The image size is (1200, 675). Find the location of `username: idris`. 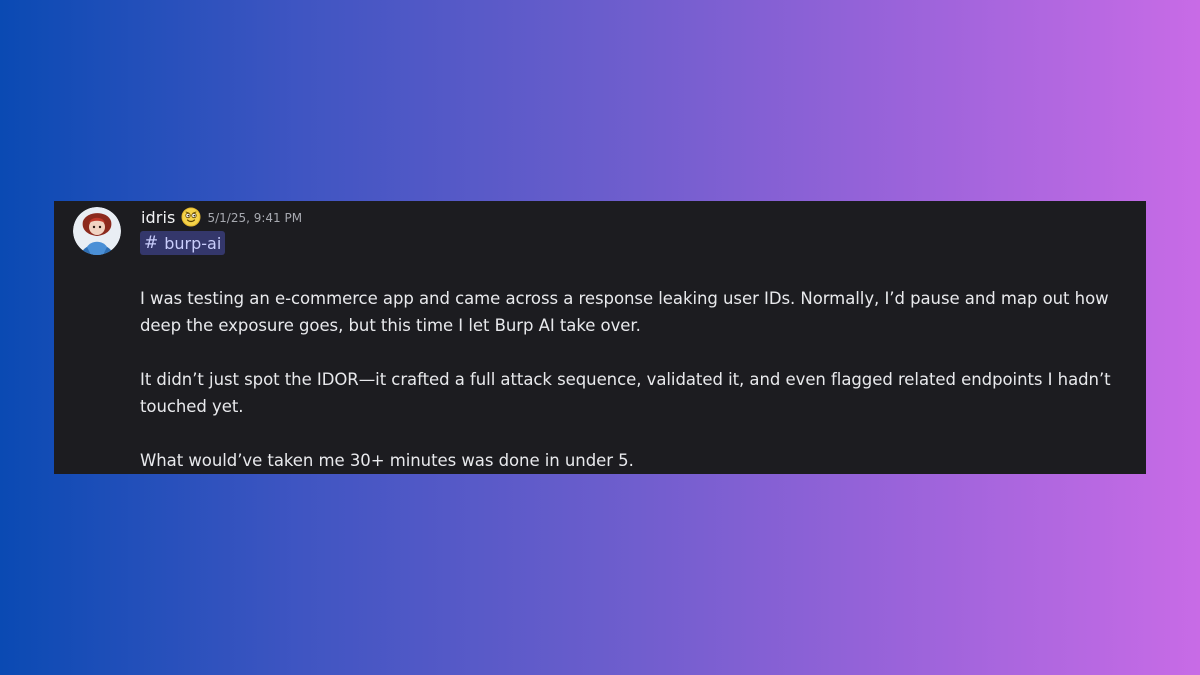

username: idris is located at coordinates (158, 217).